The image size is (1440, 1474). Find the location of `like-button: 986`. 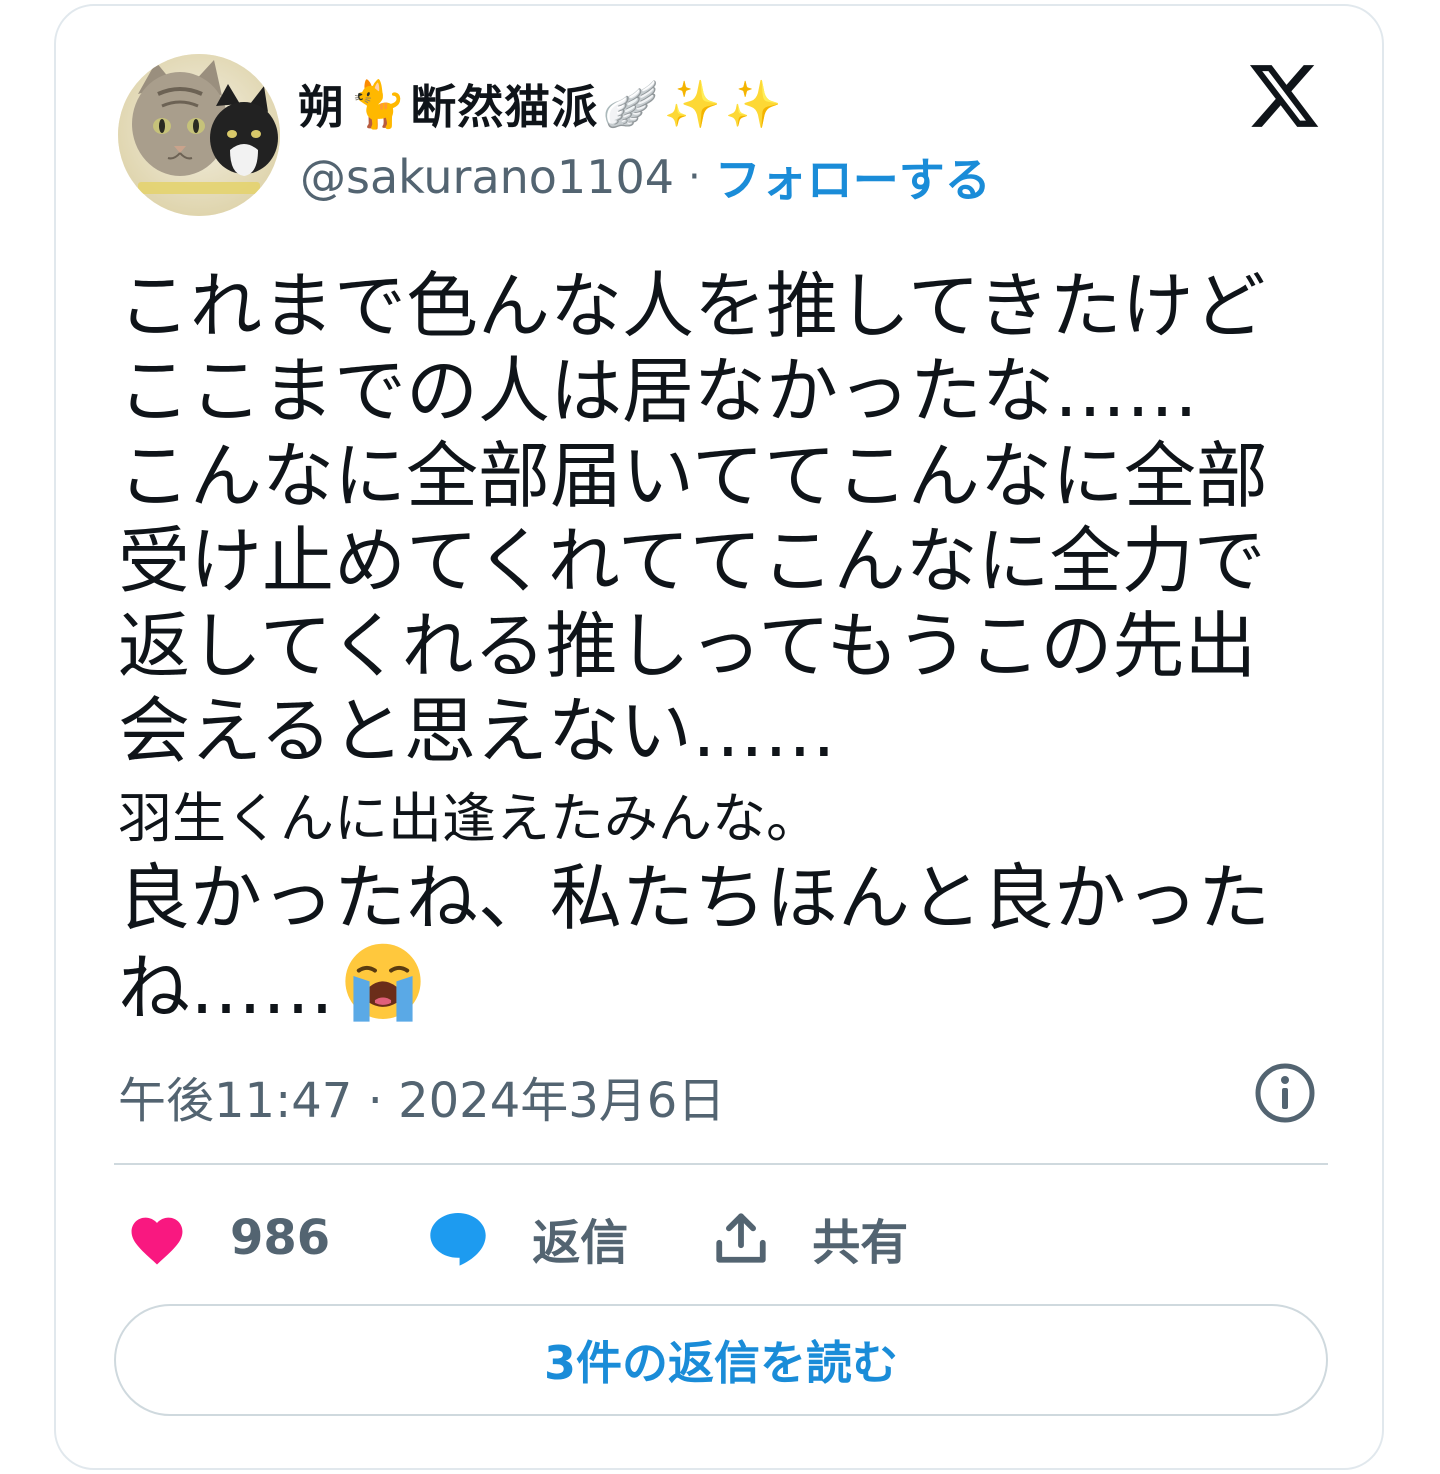

like-button: 986 is located at coordinates (228, 1238).